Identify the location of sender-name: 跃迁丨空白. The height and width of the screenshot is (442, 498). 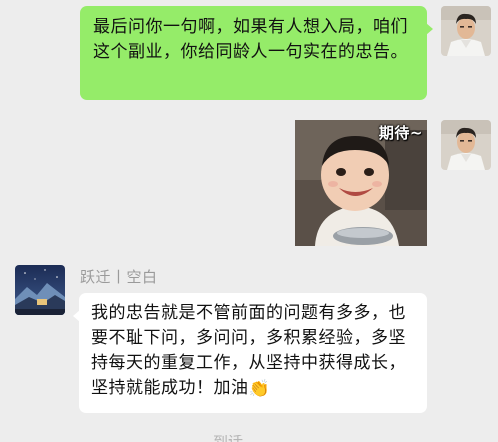
(119, 277).